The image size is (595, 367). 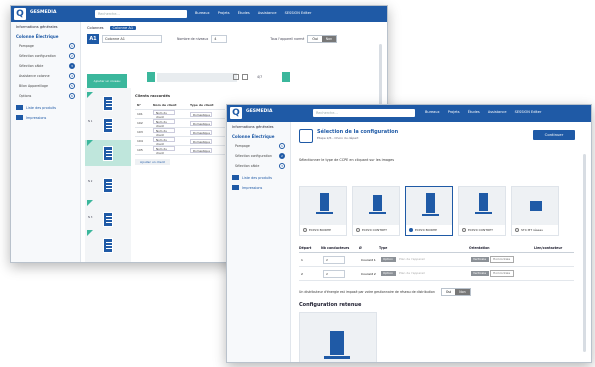 What do you see at coordinates (235, 177) in the screenshot?
I see `list-icon` at bounding box center [235, 177].